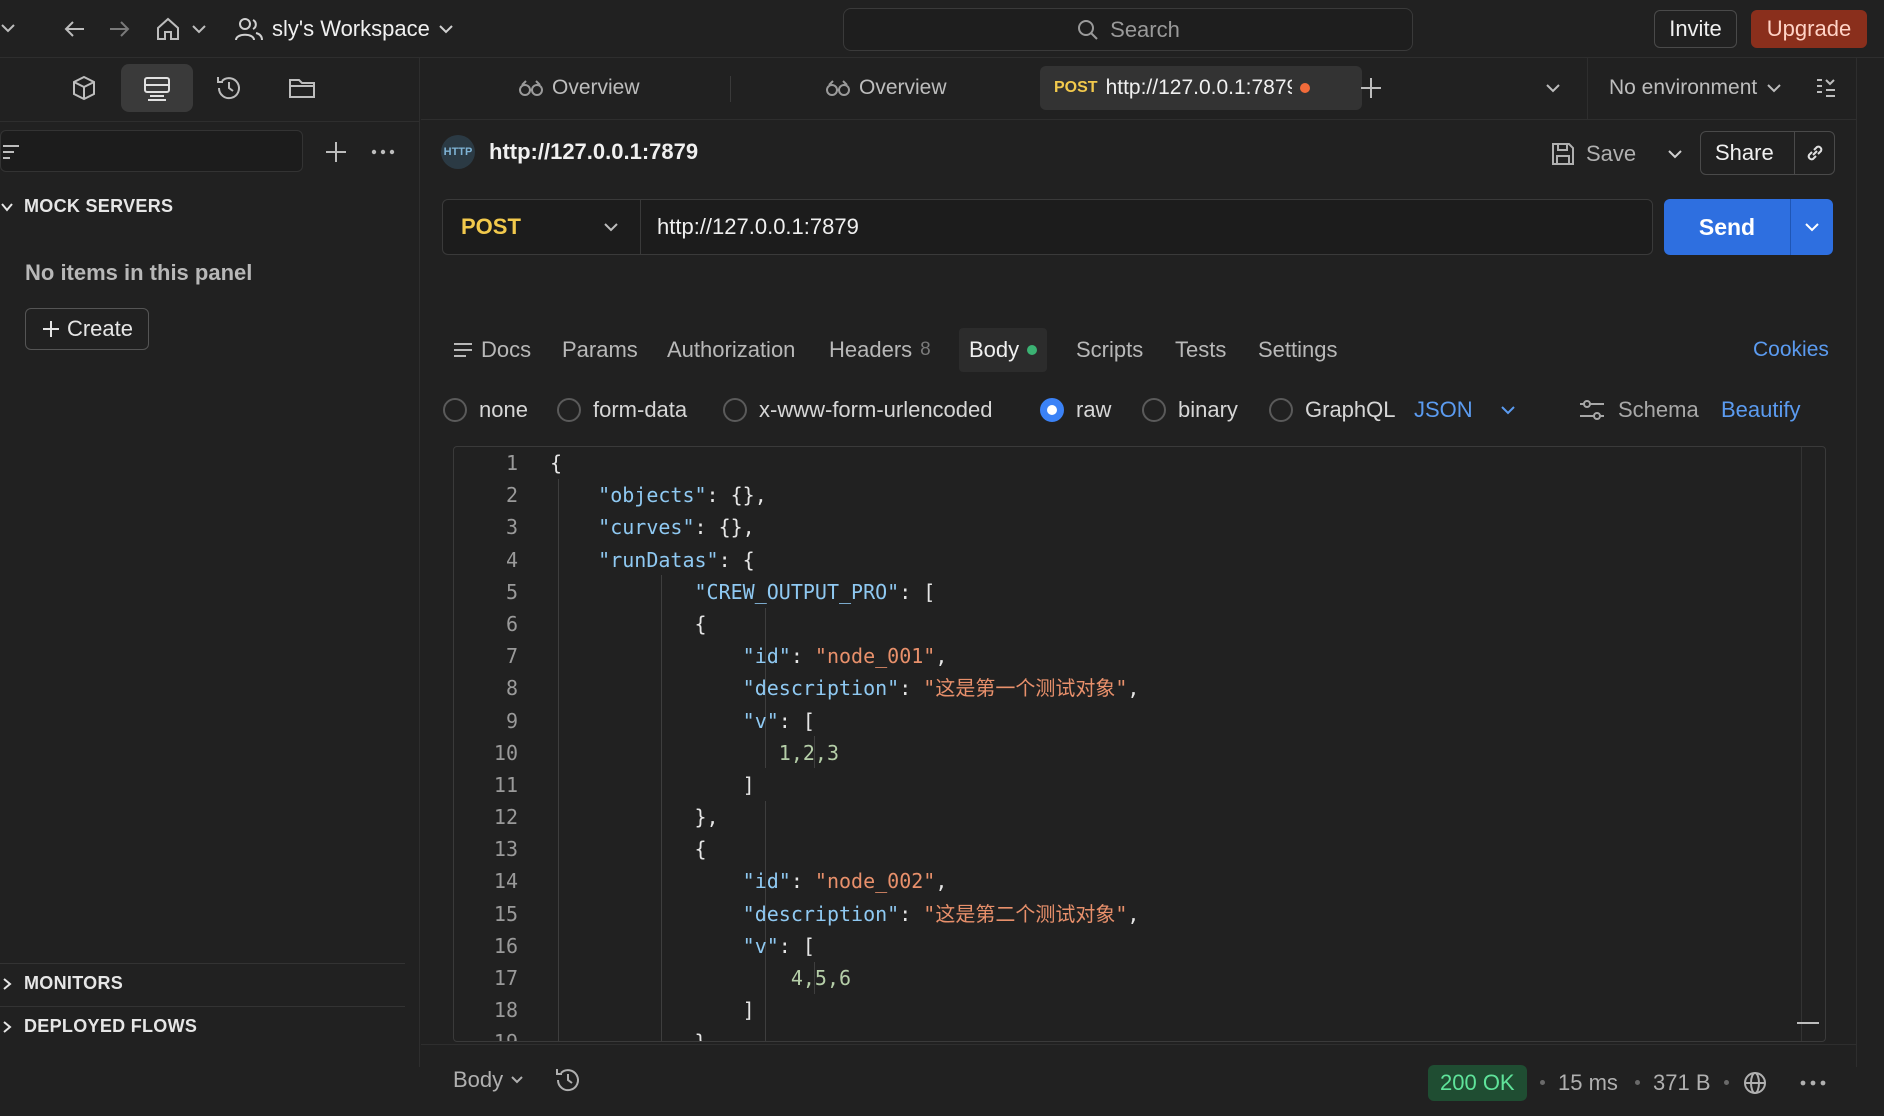 This screenshot has width=1884, height=1116. What do you see at coordinates (593, 152) in the screenshot?
I see `request-title-text: http://127.0.0.1:7879` at bounding box center [593, 152].